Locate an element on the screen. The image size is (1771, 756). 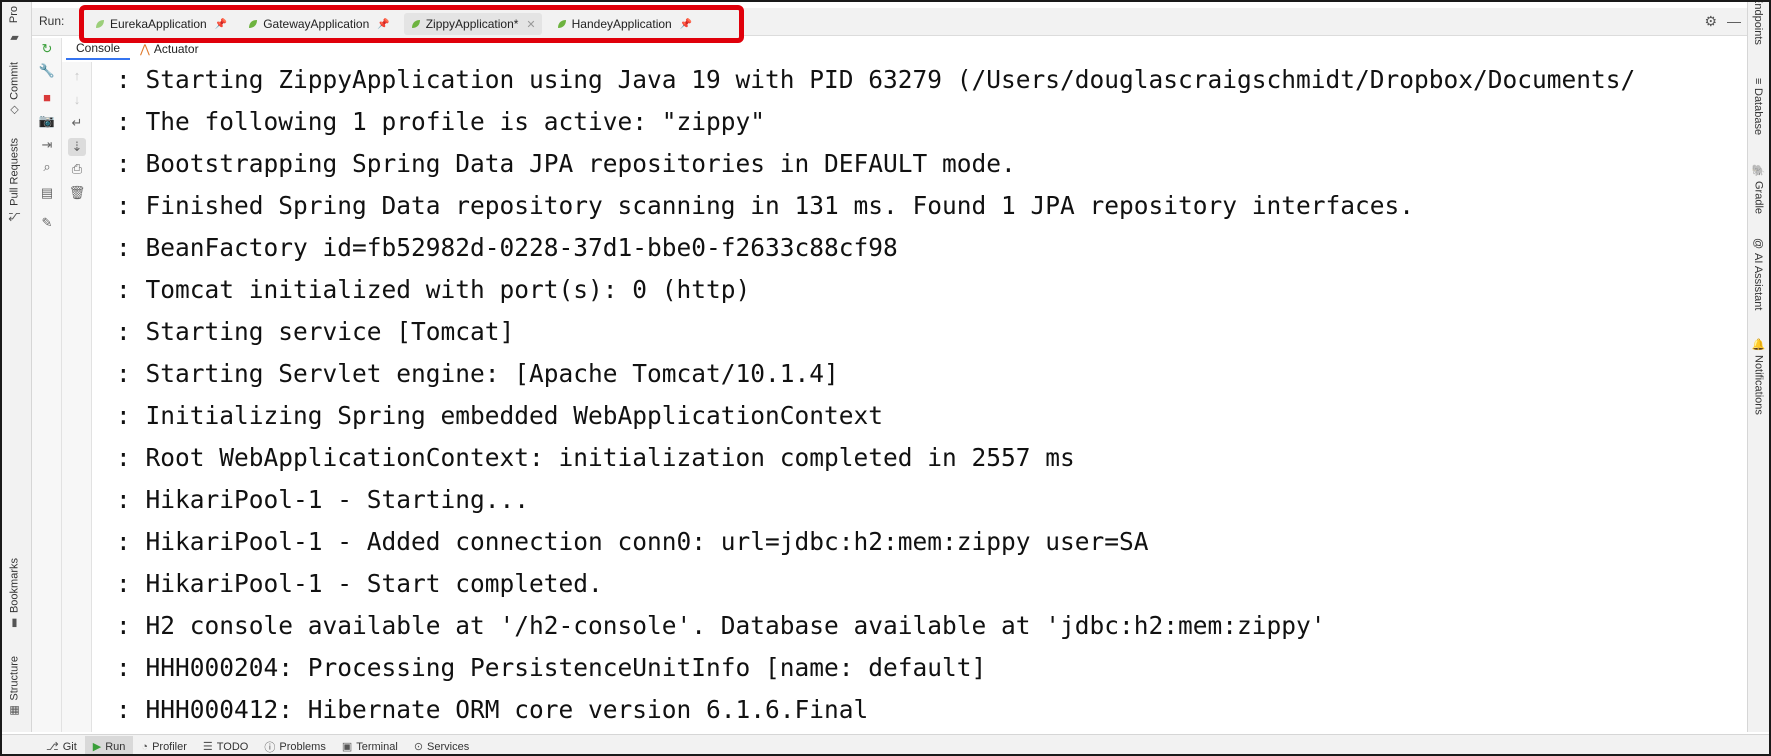
commit-label: Commit is located at coordinates (14, 81).